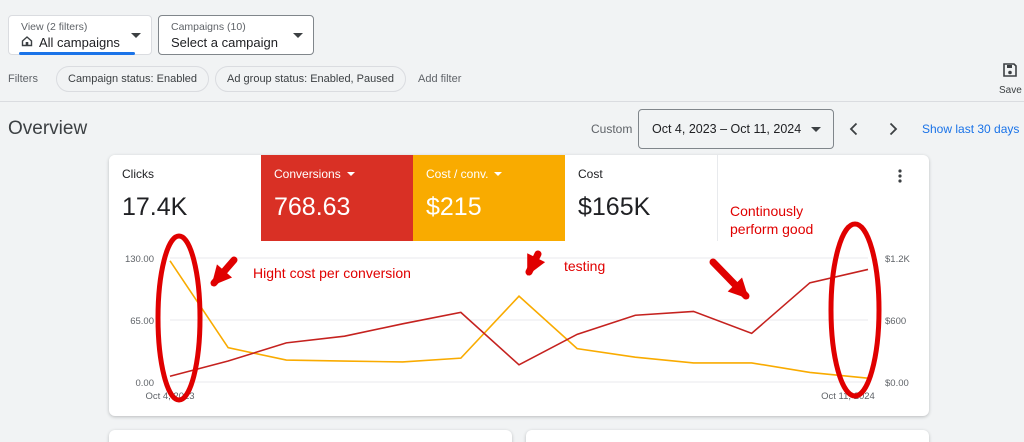 The image size is (1024, 442). What do you see at coordinates (590, 174) in the screenshot?
I see `metric-label: Cost` at bounding box center [590, 174].